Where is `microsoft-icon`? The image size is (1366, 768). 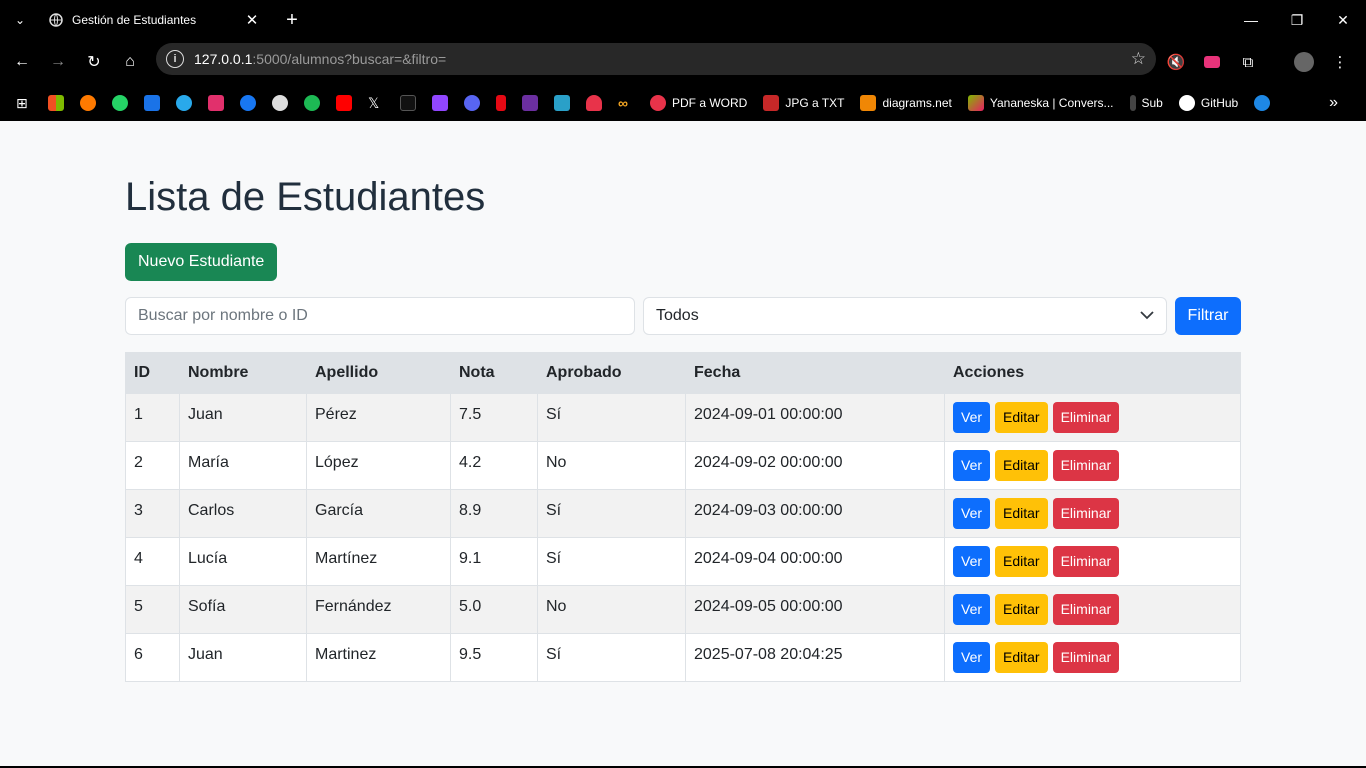 microsoft-icon is located at coordinates (56, 102).